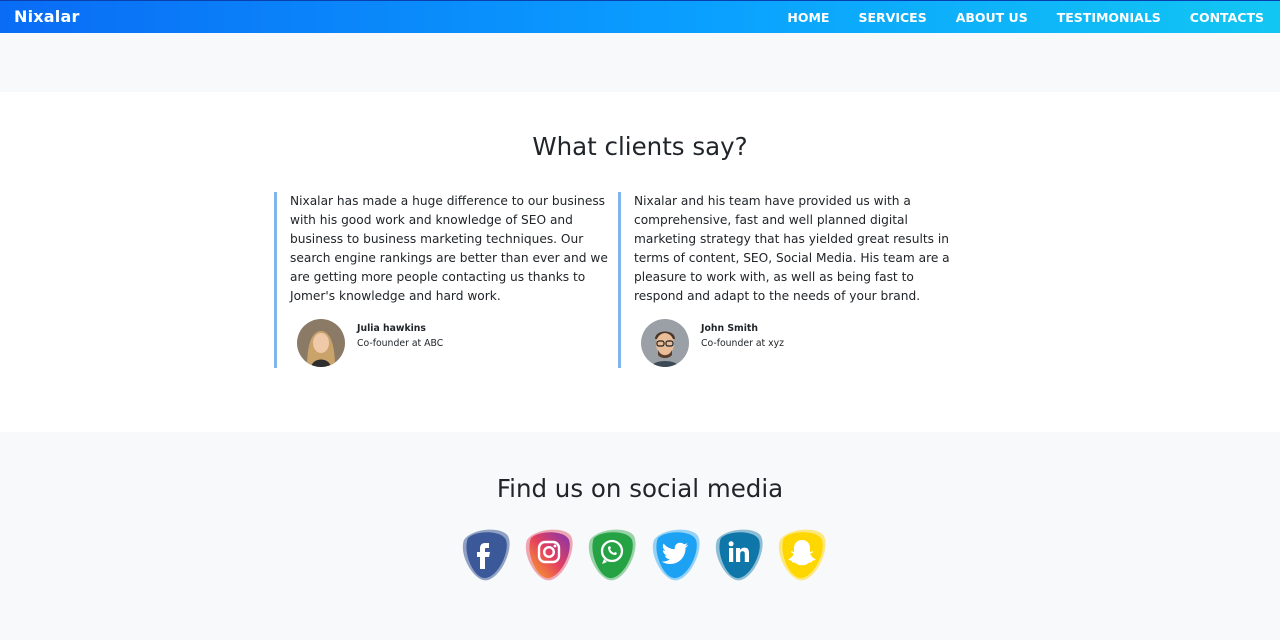 The height and width of the screenshot is (640, 1280). I want to click on brand-logo: Nixalar, so click(47, 16).